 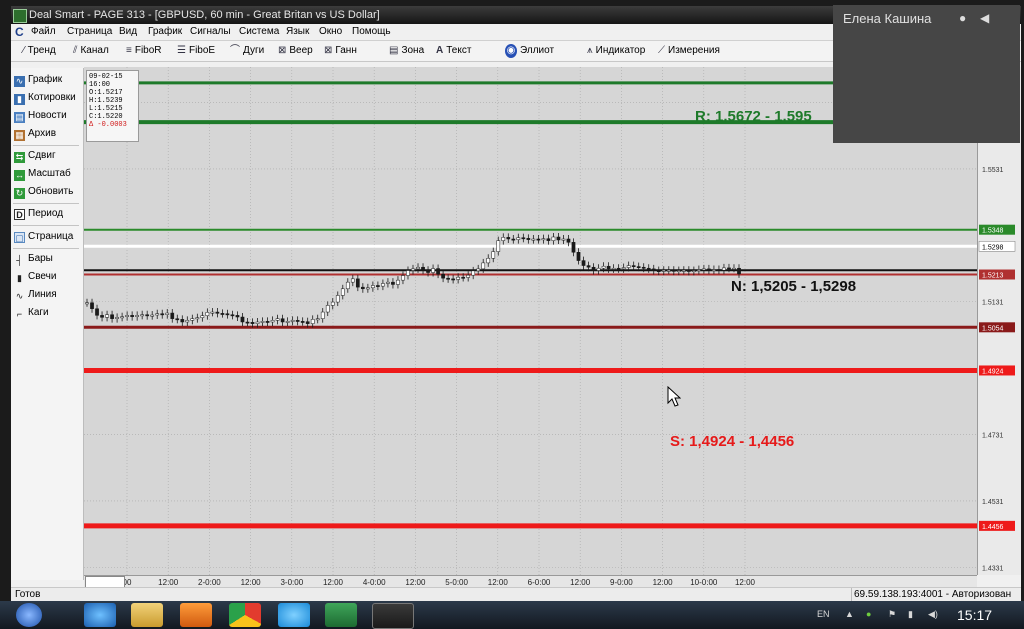 I want to click on clock: 15:17, so click(x=974, y=615).